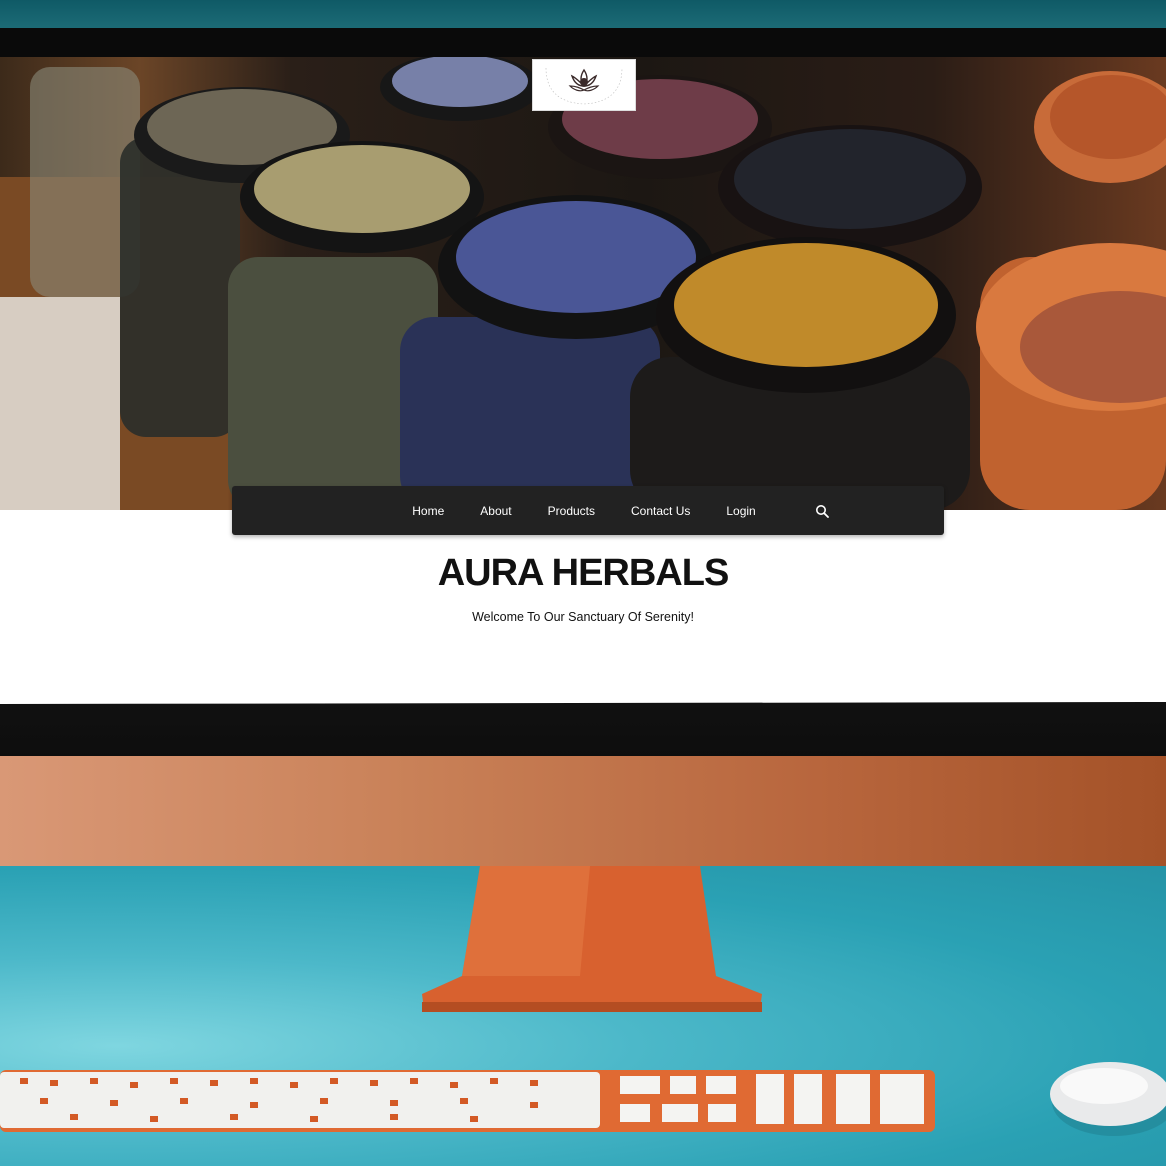  I want to click on monitor-top-bezel, so click(583, 43).